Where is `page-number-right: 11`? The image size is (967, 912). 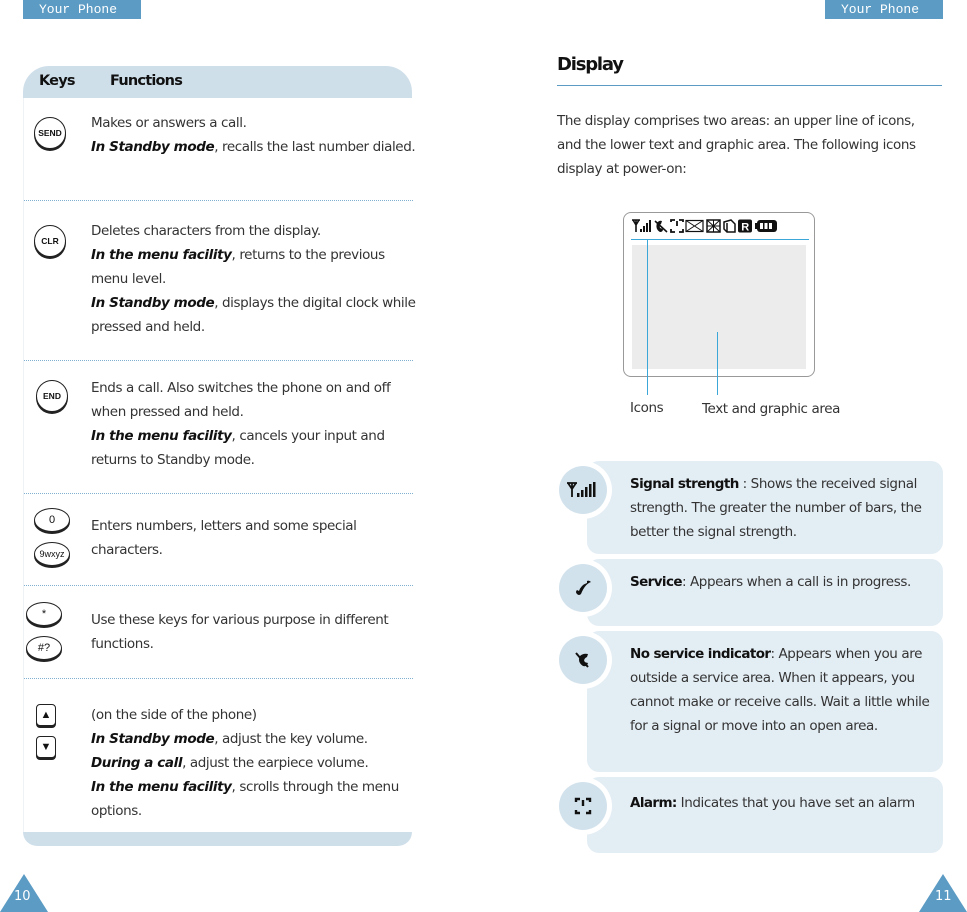
page-number-right: 11 is located at coordinates (943, 896).